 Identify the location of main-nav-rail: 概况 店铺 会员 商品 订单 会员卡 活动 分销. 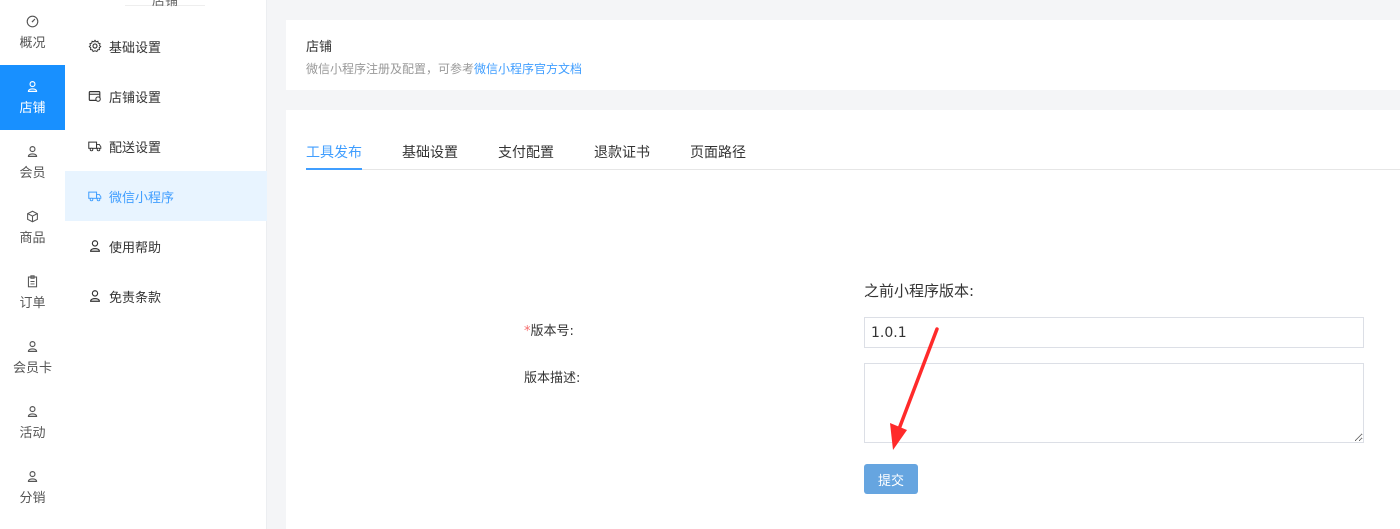
(32, 264).